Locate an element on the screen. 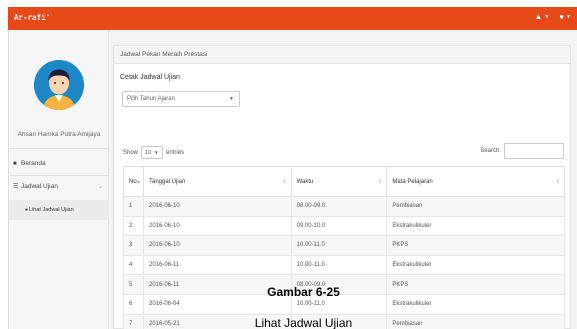 The image size is (577, 329). table-row: 4 2016-06-11 10.00-11.0 Ekstrakulikuler is located at coordinates (344, 265).